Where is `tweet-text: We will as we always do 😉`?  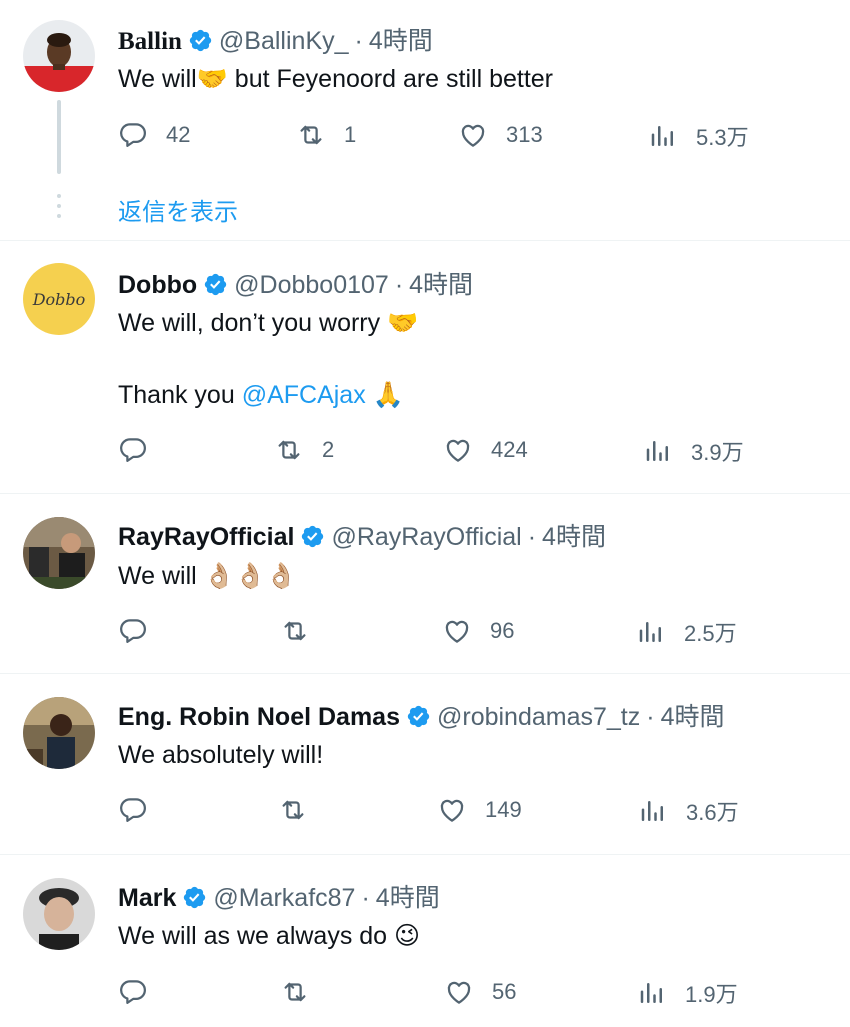
tweet-text: We will as we always do 😉 is located at coordinates (269, 936).